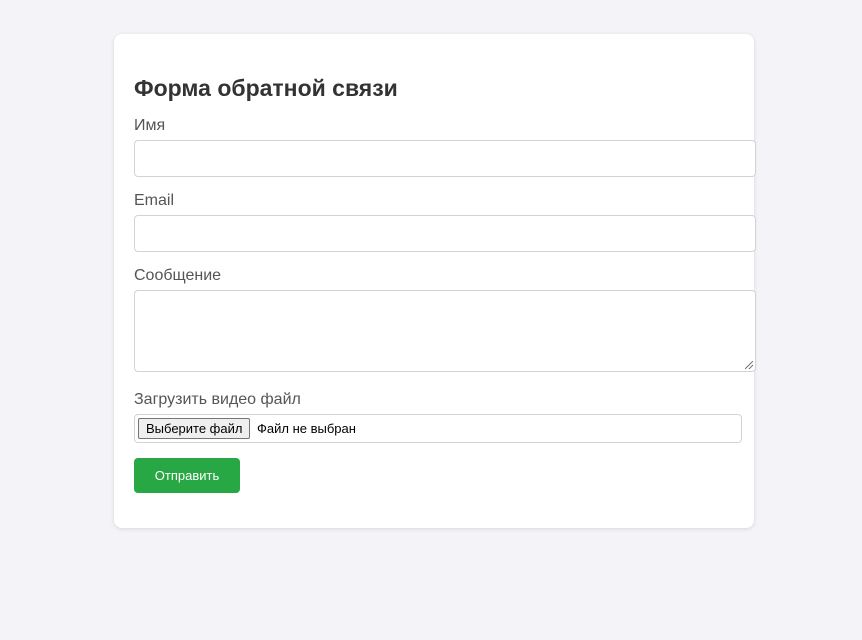  I want to click on resize-grip-icon, so click(749, 365).